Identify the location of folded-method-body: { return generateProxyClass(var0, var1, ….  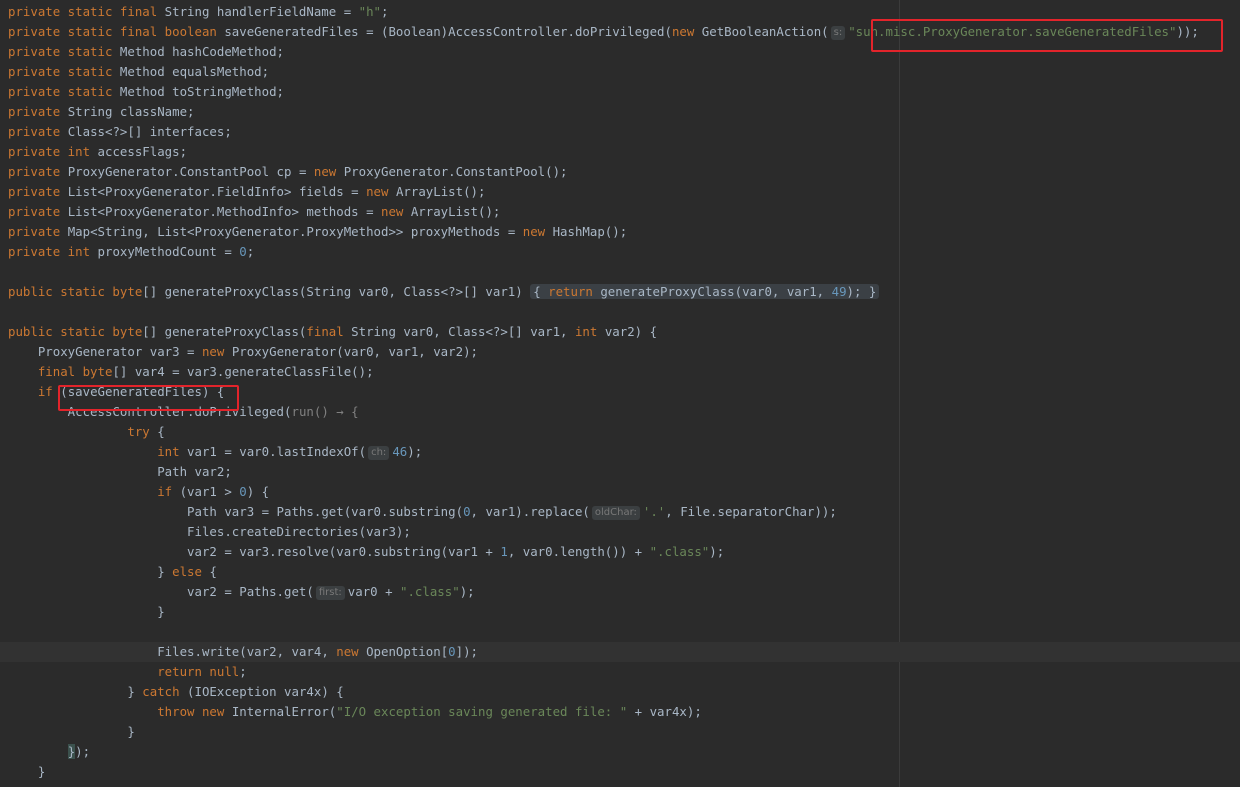
(705, 291).